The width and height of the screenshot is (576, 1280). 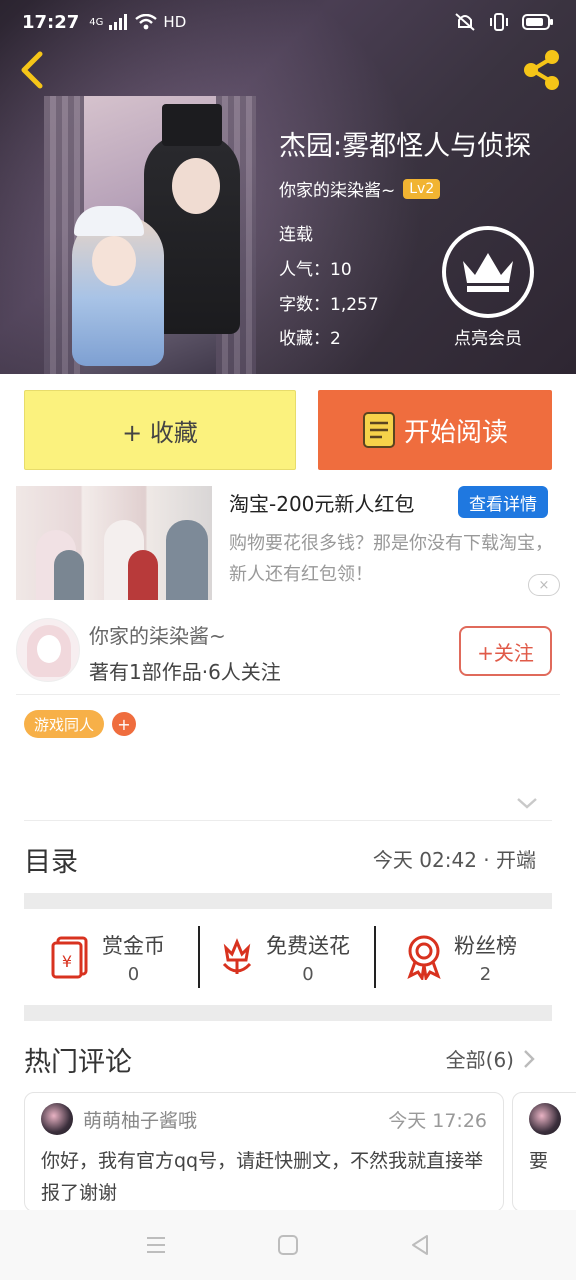 I want to click on ribbon-medal-icon, so click(x=424, y=957).